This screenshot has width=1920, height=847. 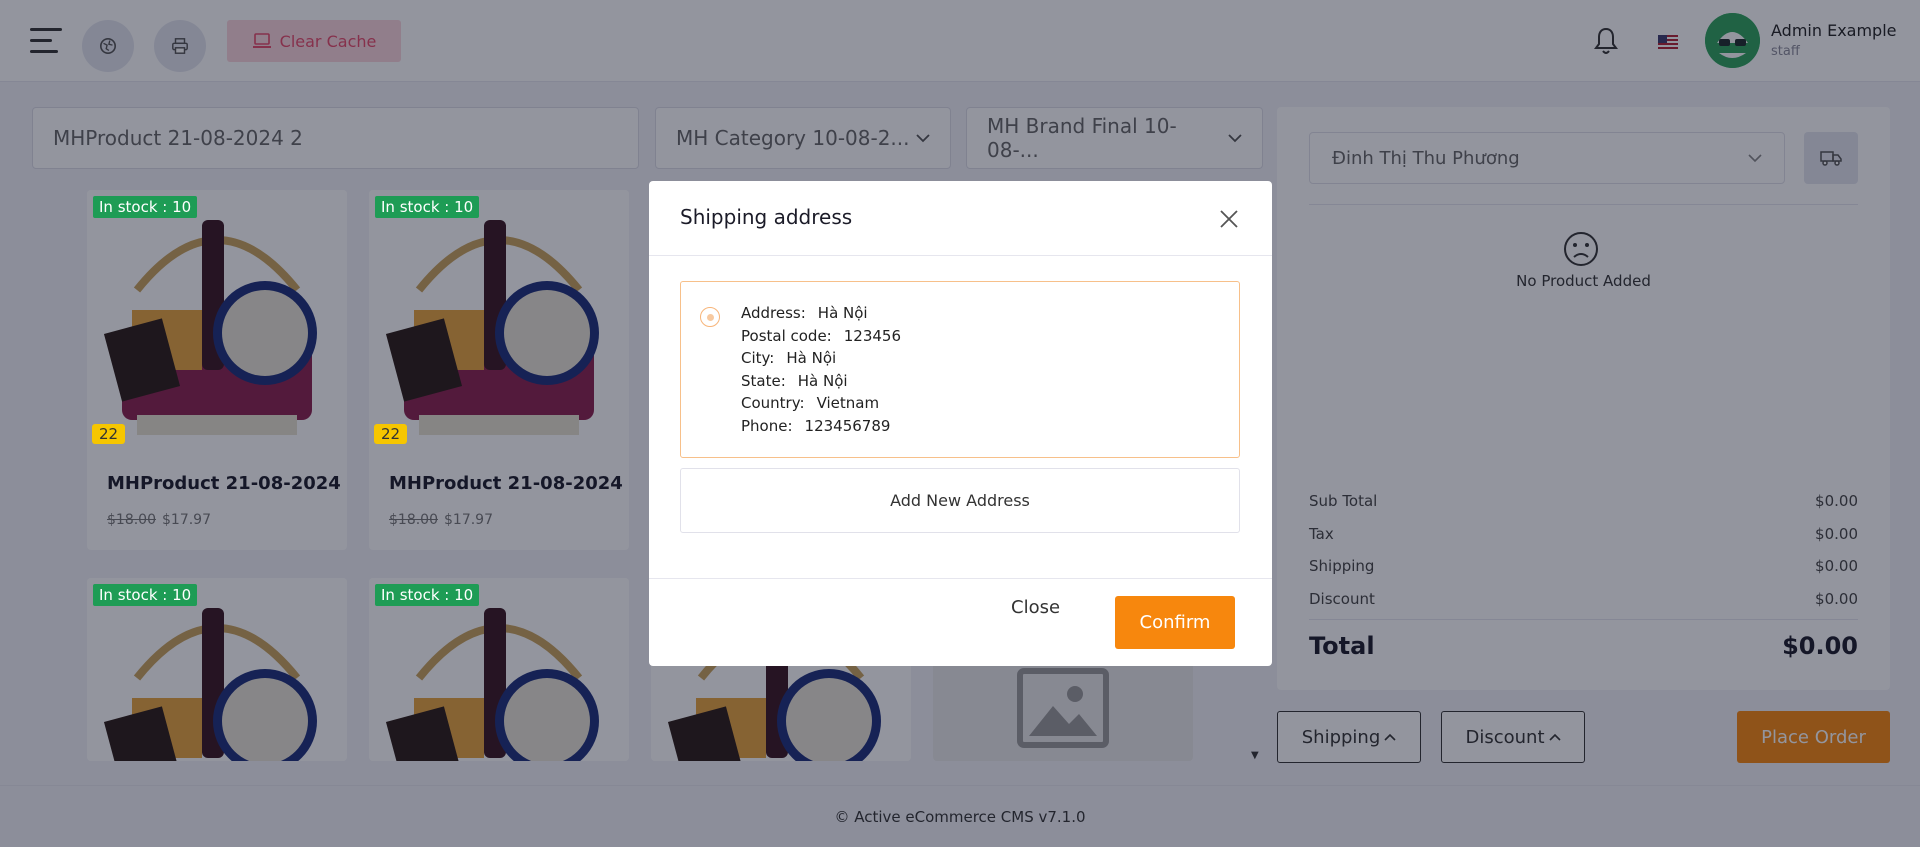 I want to click on address-radio, so click(x=710, y=317).